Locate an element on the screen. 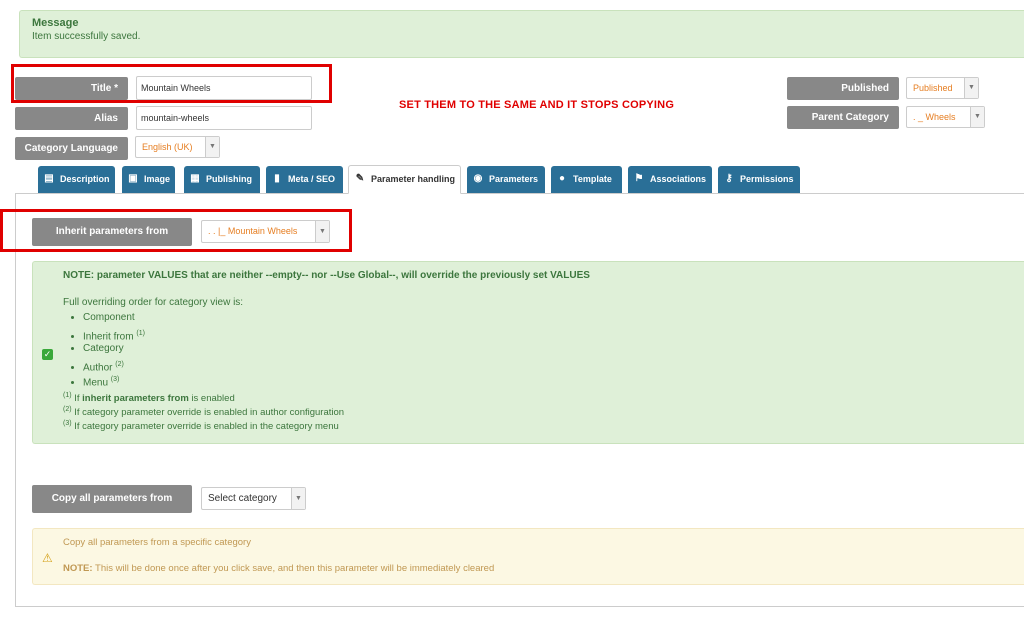 The image size is (1024, 622). tab-parameter-handling: ✎ Parameter handling is located at coordinates (404, 179).